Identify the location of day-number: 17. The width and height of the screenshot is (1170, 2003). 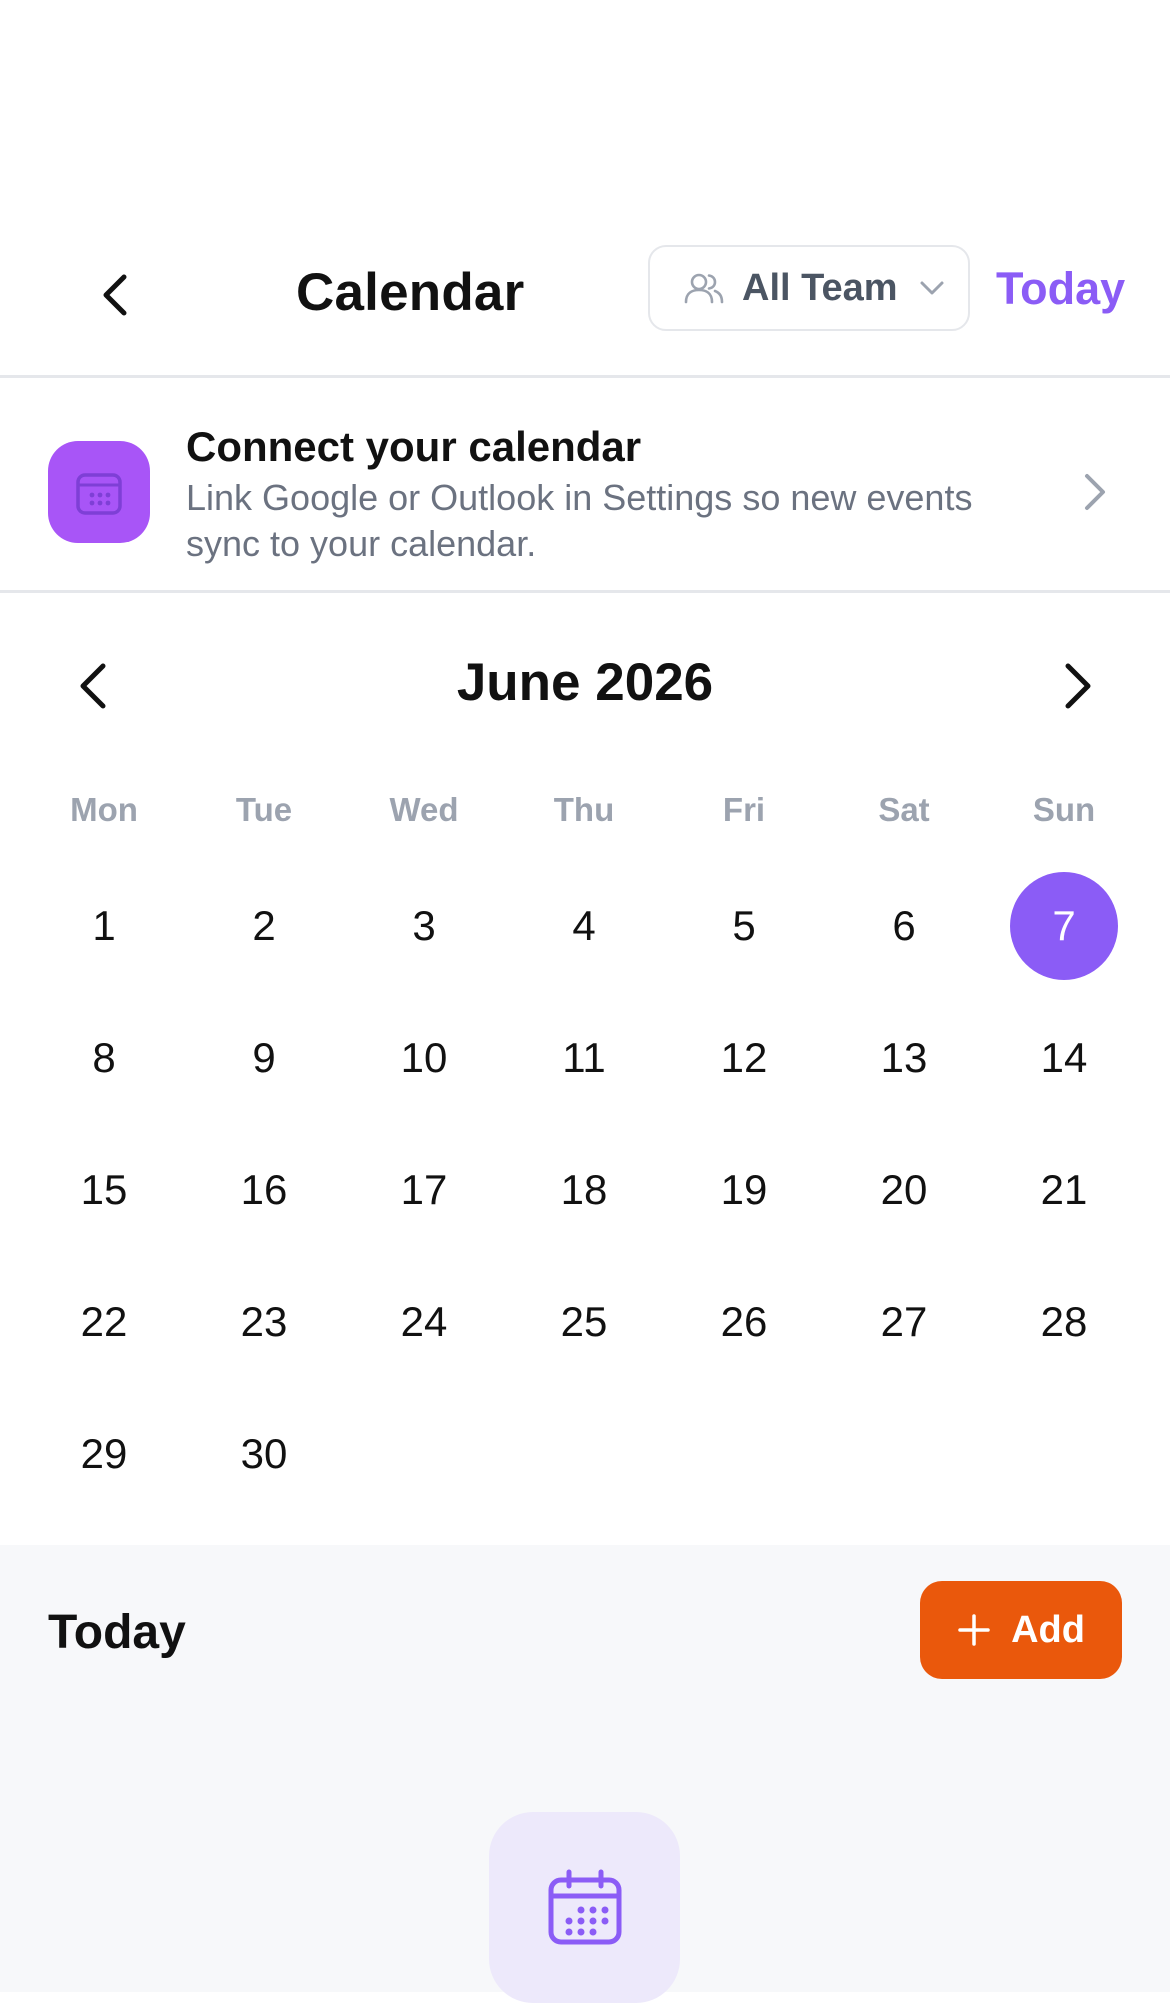
(424, 1189).